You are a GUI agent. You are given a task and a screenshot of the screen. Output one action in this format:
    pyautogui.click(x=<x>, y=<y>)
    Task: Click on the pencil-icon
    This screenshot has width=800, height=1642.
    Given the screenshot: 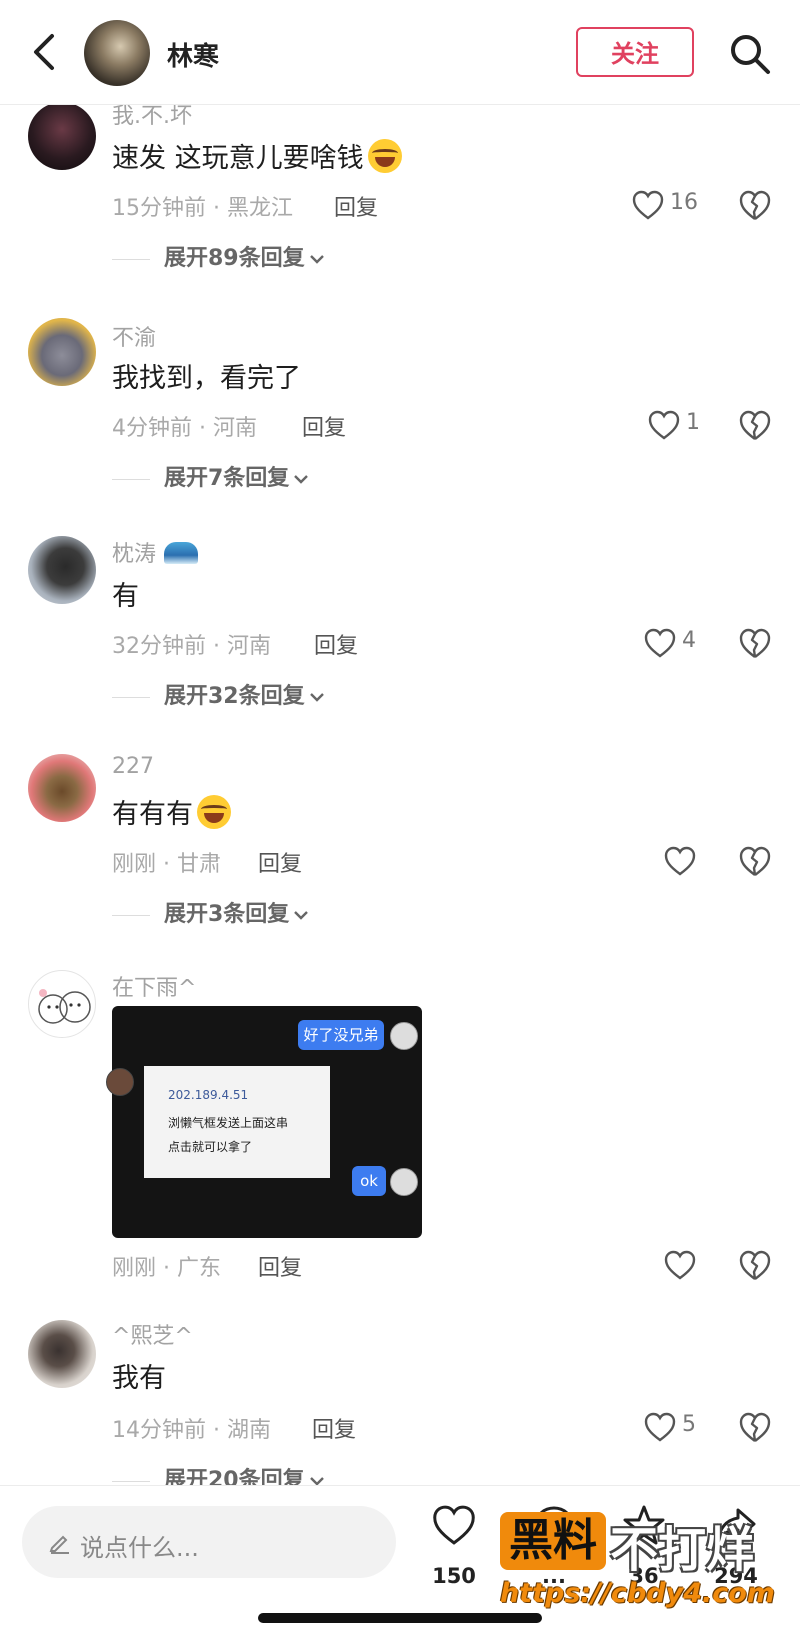 What is the action you would take?
    pyautogui.click(x=59, y=1544)
    